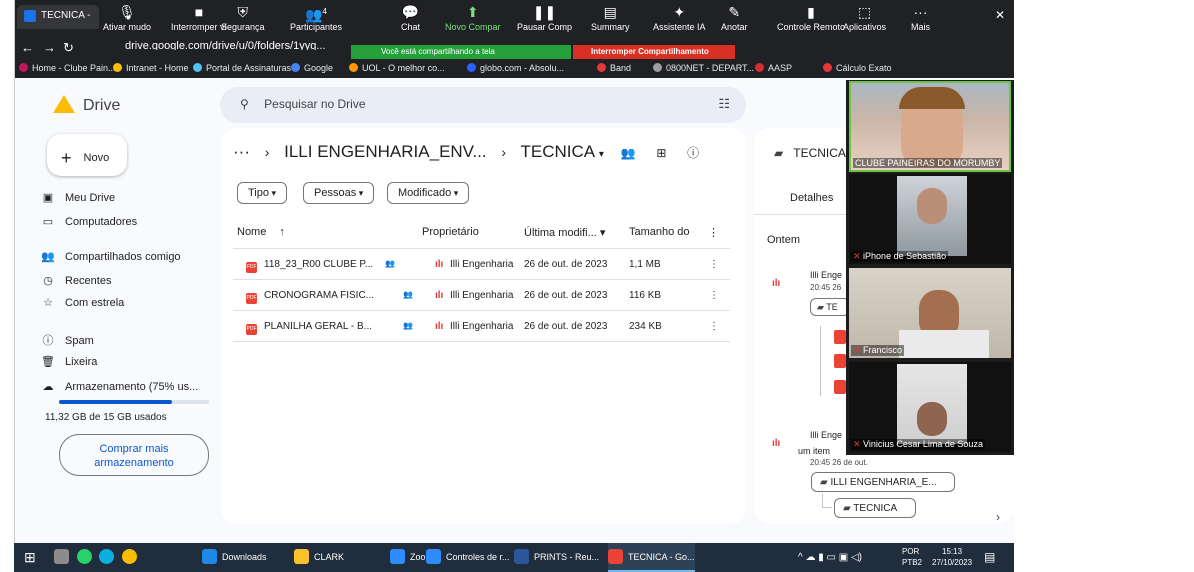 This screenshot has height=572, width=1194. Describe the element at coordinates (84, 556) in the screenshot. I see `whatsapp-icon` at that location.